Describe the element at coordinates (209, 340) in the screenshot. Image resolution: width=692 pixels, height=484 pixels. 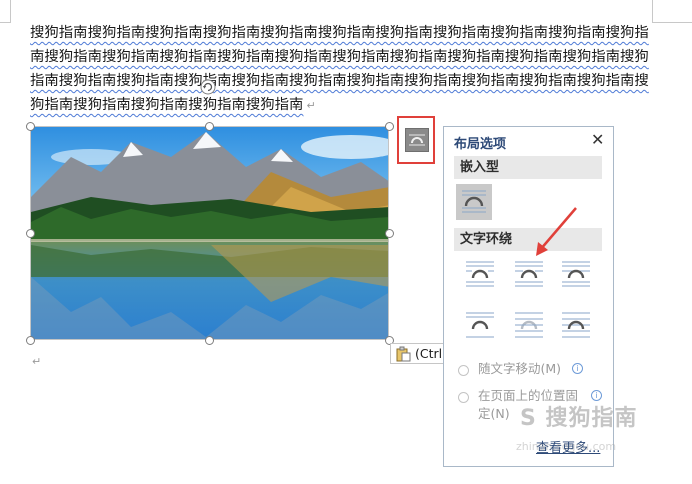
I see `resize-handle-bottom` at that location.